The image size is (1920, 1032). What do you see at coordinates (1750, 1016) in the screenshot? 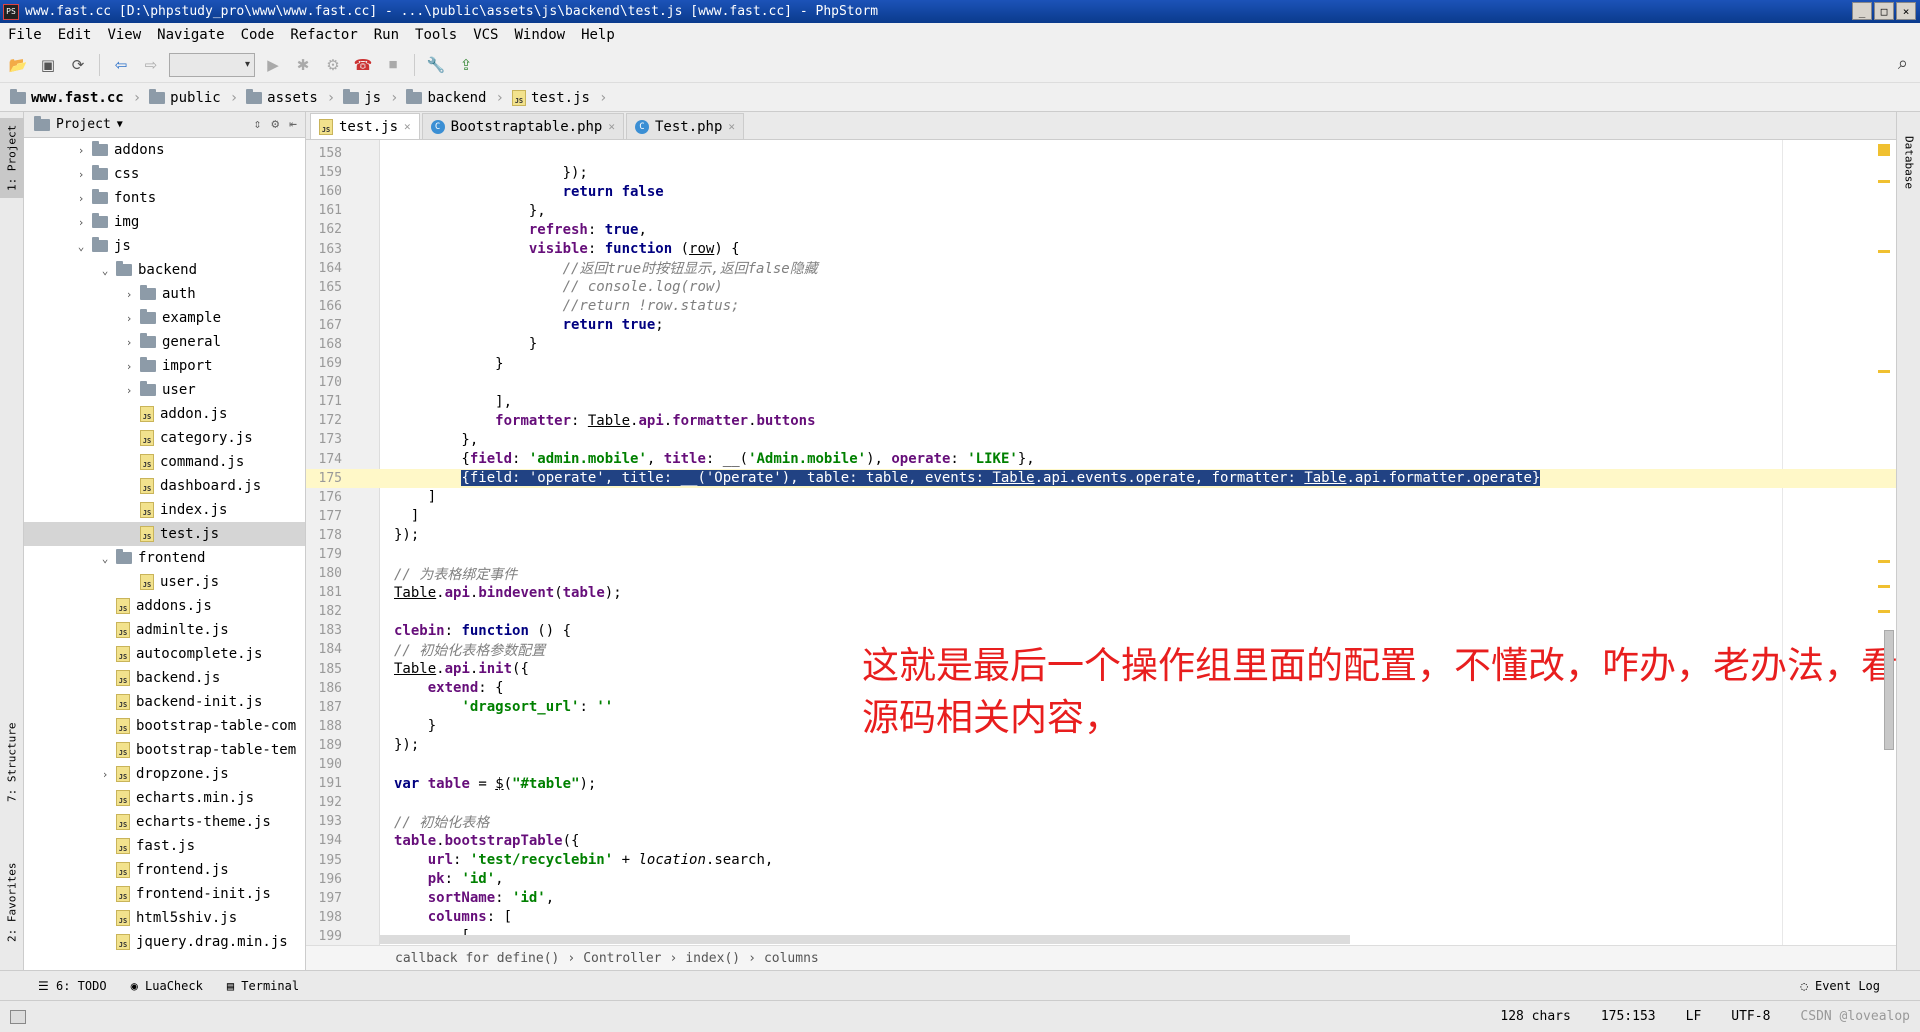
I see `file-encoding: UTF-8` at bounding box center [1750, 1016].